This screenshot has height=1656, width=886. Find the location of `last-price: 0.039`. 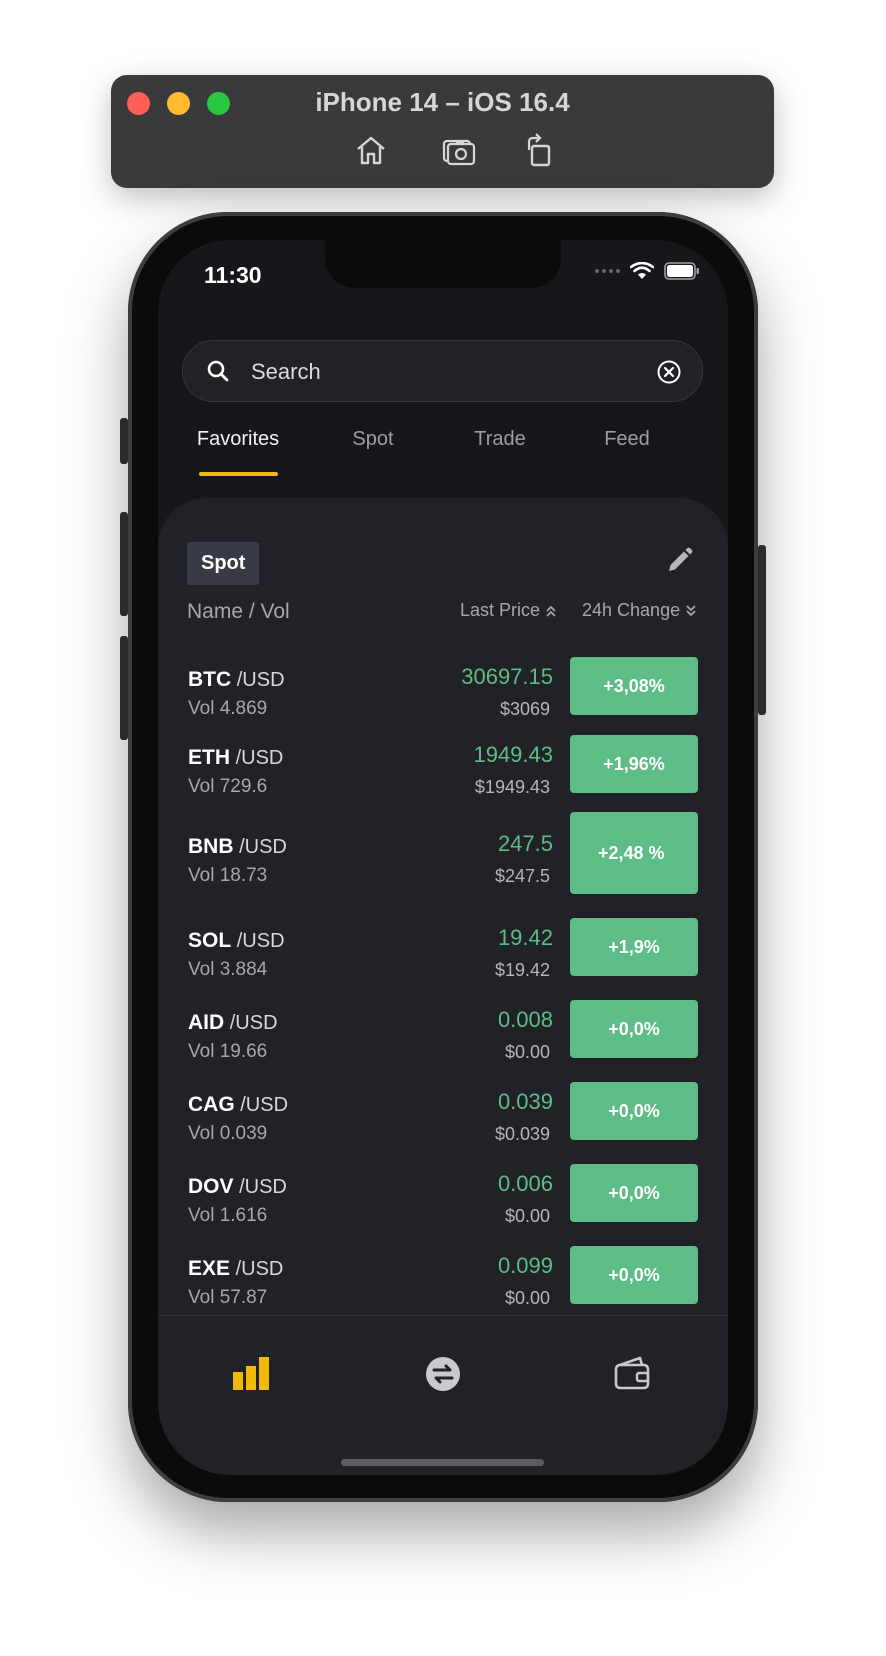

last-price: 0.039 is located at coordinates (525, 1101).